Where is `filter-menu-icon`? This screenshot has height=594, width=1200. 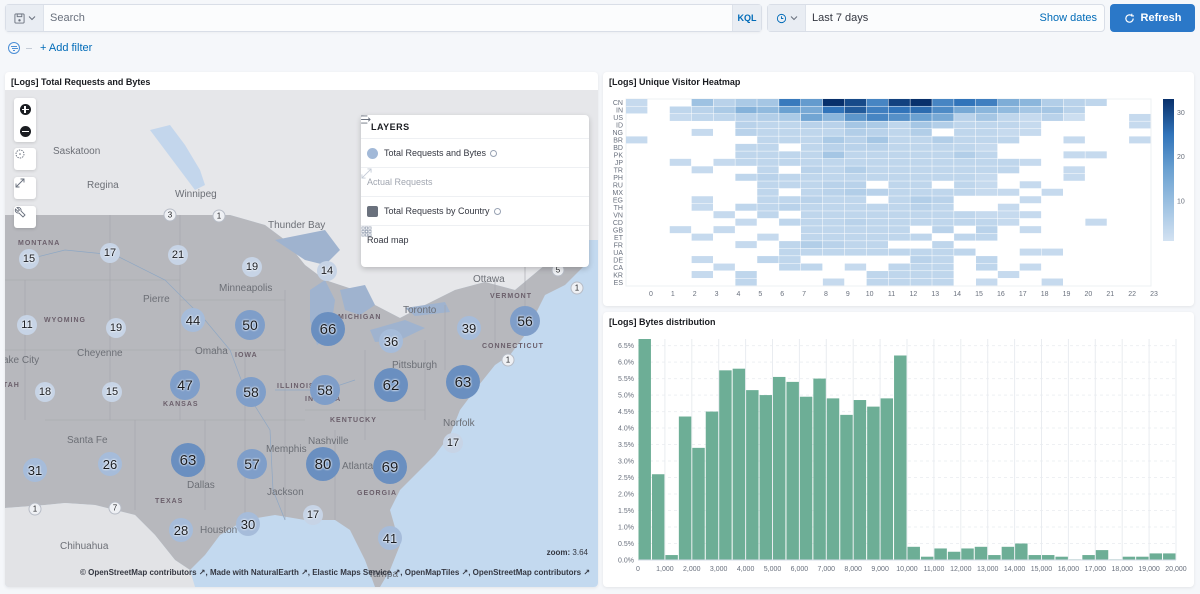
filter-menu-icon is located at coordinates (14, 48).